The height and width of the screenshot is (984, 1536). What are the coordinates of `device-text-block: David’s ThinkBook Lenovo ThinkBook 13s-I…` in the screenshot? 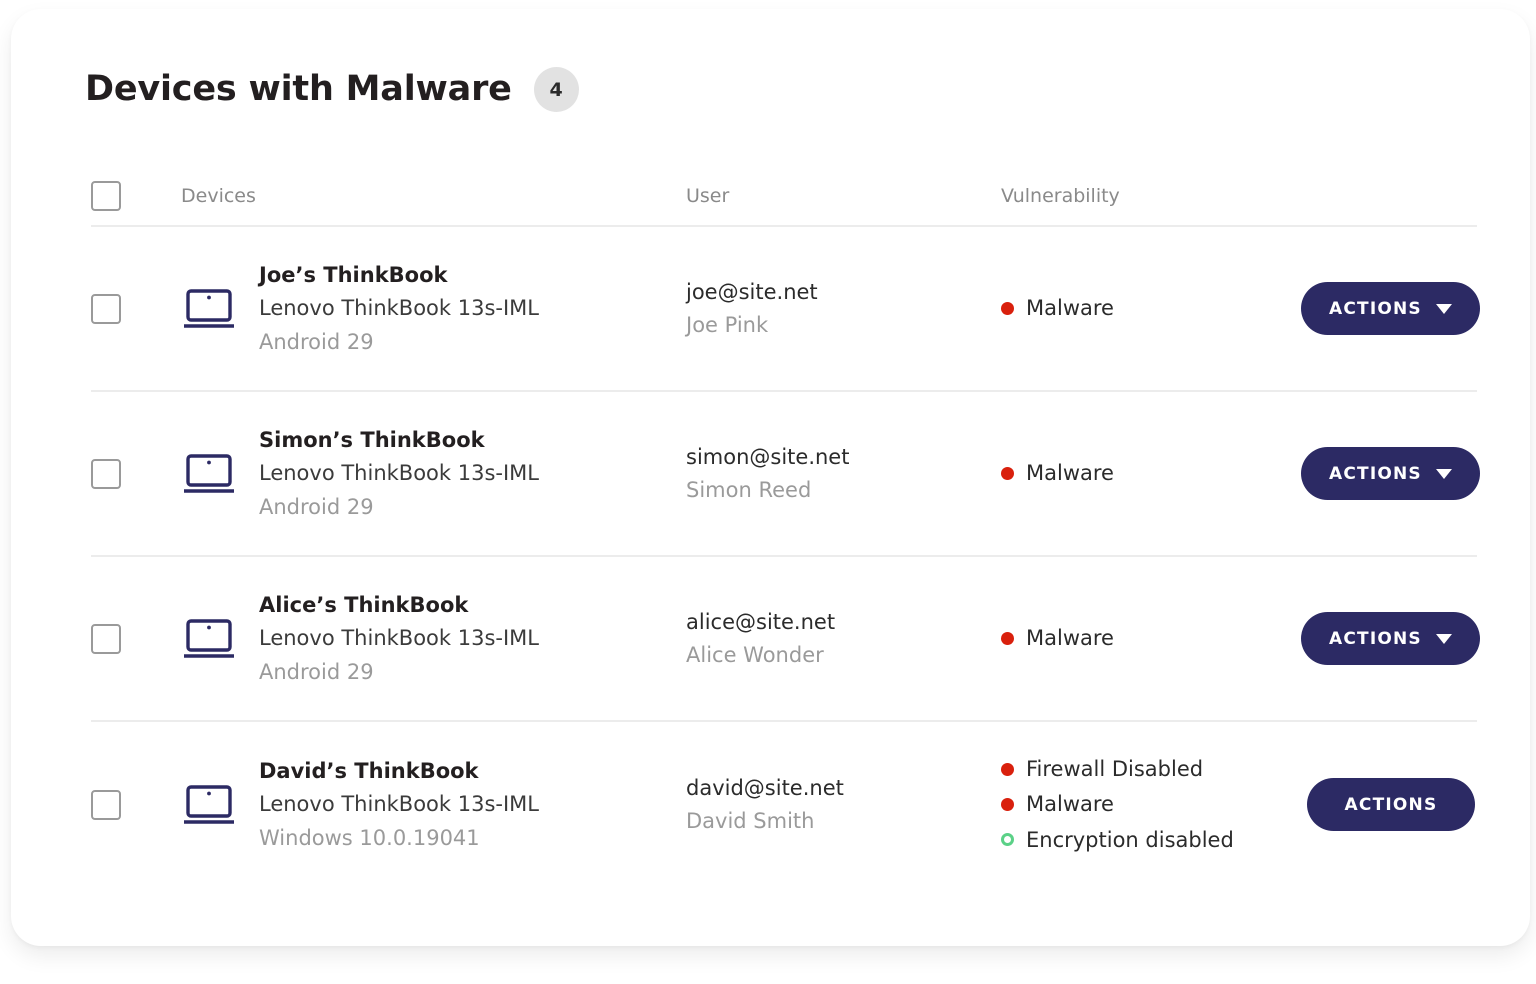 It's located at (399, 804).